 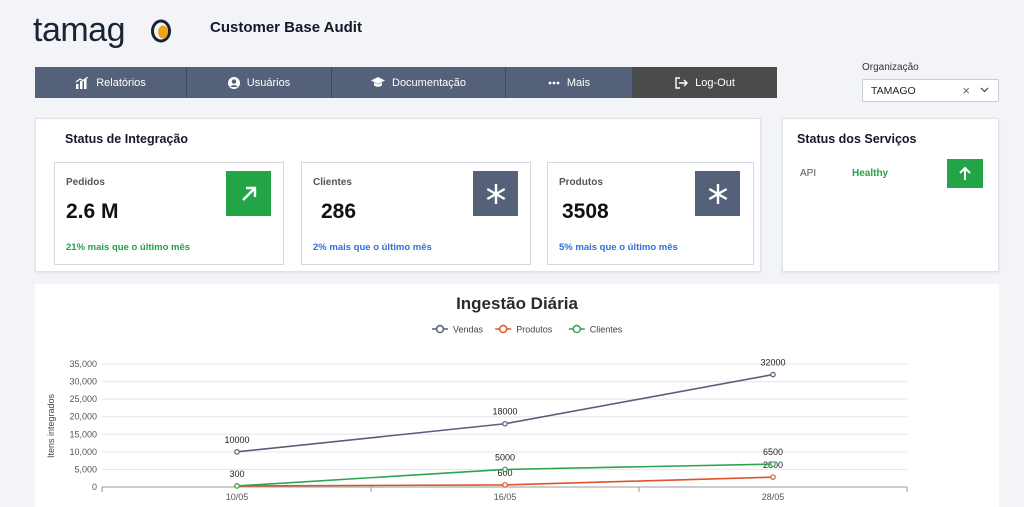 I want to click on stat-value: 286, so click(x=339, y=211).